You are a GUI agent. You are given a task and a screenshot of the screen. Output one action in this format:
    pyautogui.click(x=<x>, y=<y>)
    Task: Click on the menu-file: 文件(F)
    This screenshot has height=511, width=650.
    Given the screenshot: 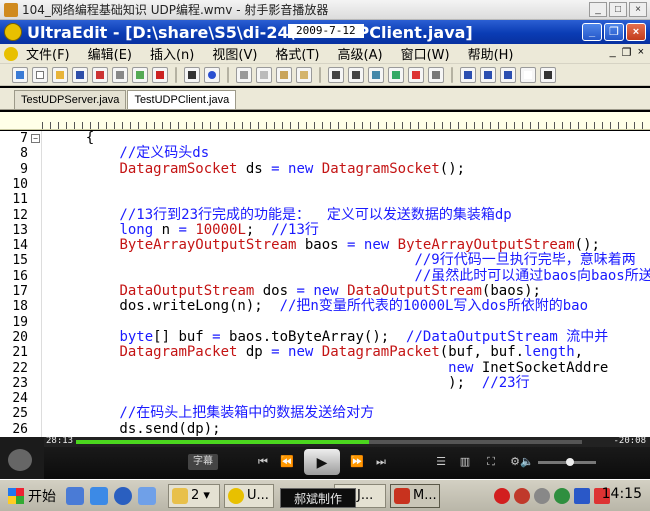 What is the action you would take?
    pyautogui.click(x=48, y=53)
    